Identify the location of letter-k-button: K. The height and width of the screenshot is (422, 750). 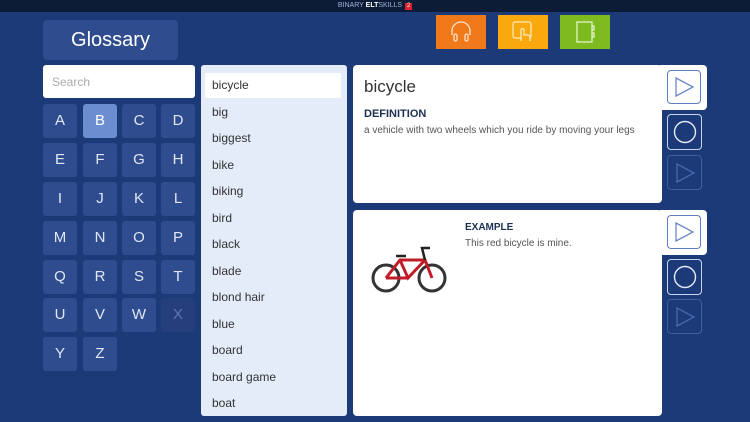
(139, 199).